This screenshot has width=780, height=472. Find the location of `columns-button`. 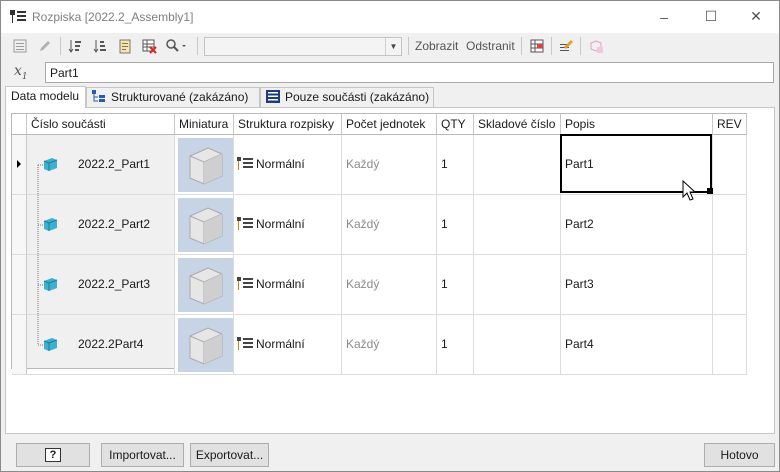

columns-button is located at coordinates (537, 46).